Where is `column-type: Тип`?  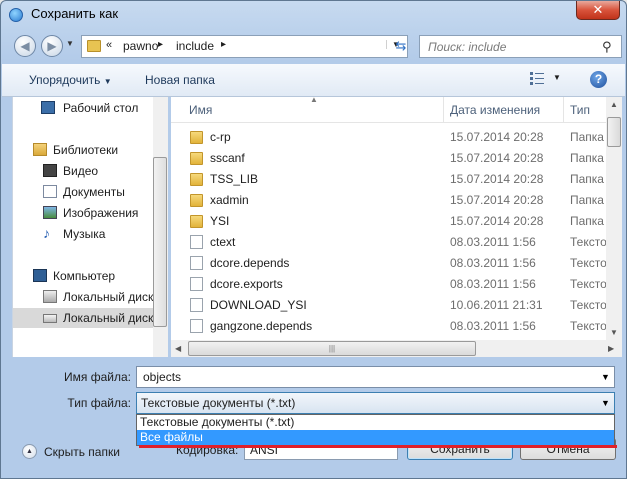
column-type: Тип is located at coordinates (580, 110).